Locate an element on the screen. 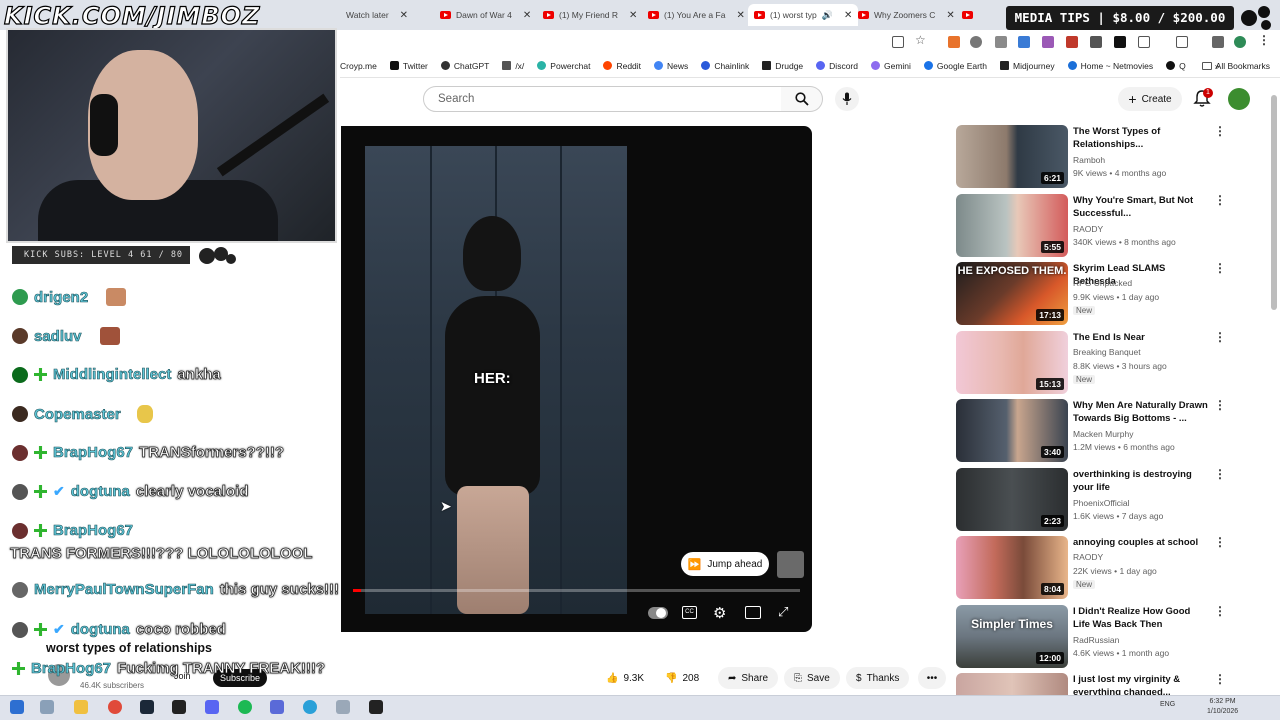 The image size is (1280, 720). autoplay-toggle is located at coordinates (658, 613).